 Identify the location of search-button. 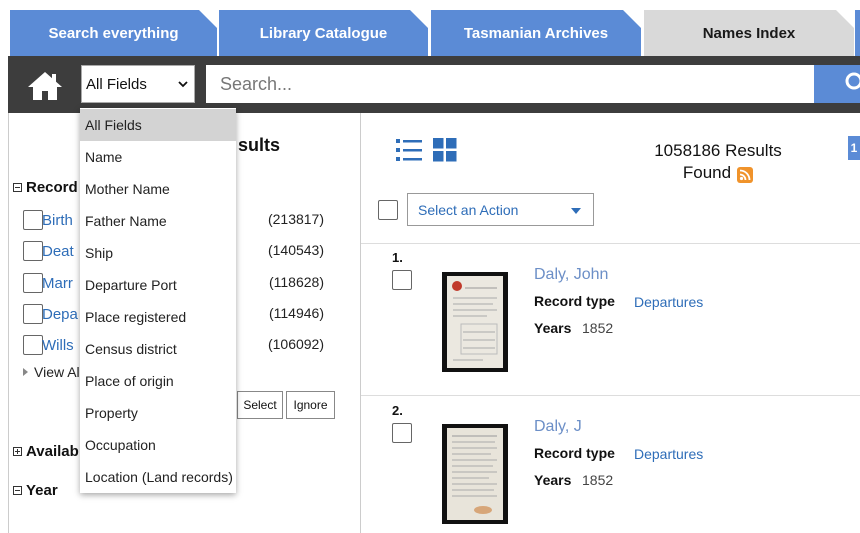
(837, 84).